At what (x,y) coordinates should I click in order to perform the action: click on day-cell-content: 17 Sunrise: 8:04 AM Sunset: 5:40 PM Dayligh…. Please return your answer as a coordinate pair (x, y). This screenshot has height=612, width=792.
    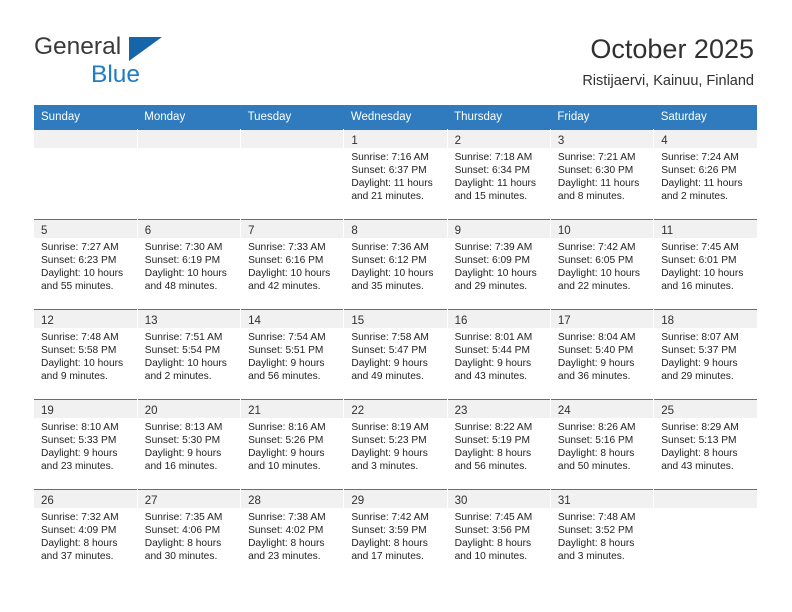
    Looking at the image, I should click on (602, 354).